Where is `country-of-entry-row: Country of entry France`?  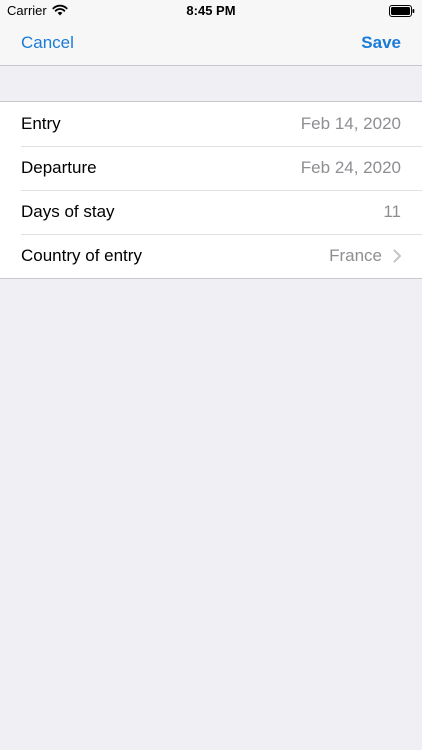 country-of-entry-row: Country of entry France is located at coordinates (211, 256).